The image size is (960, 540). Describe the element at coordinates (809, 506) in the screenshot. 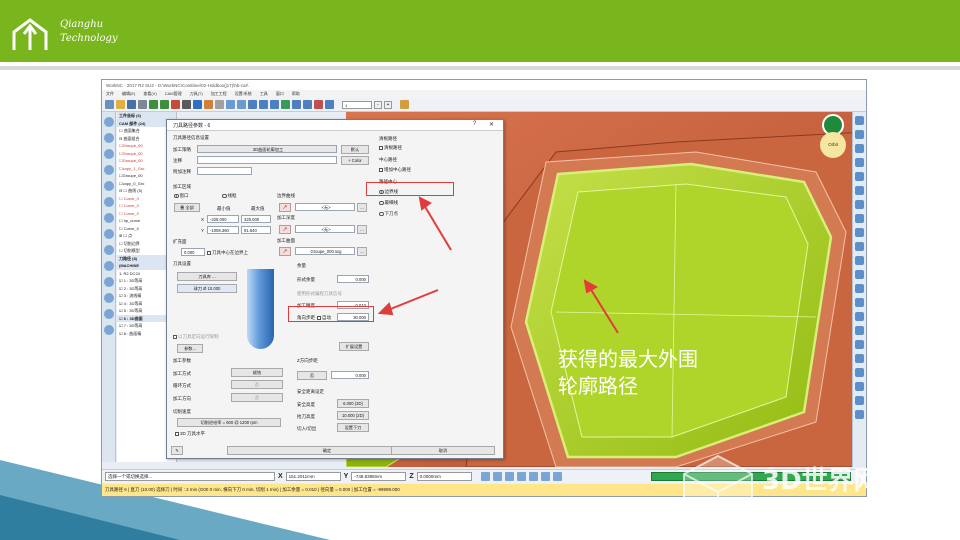

I see `watermark-url: WWW.3DSJW.COM` at that location.